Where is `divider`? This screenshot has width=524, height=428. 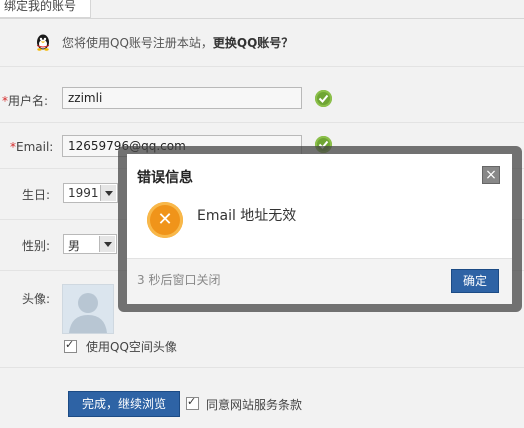
divider is located at coordinates (262, 367).